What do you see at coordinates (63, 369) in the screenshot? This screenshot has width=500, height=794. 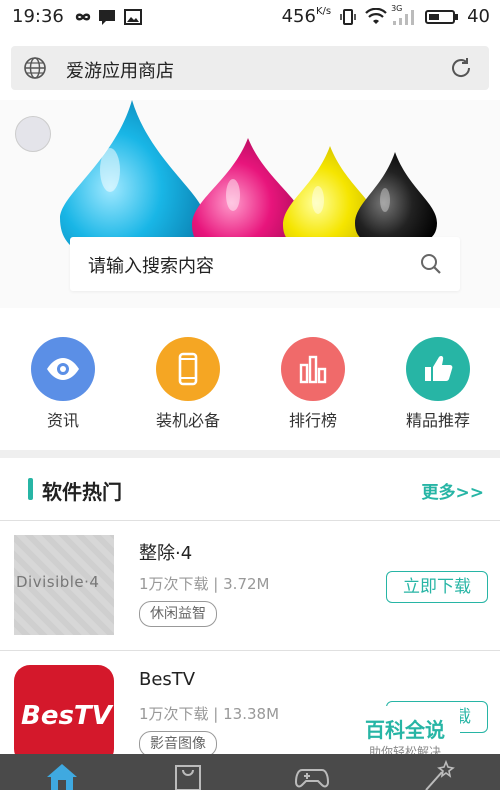 I see `eye-icon` at bounding box center [63, 369].